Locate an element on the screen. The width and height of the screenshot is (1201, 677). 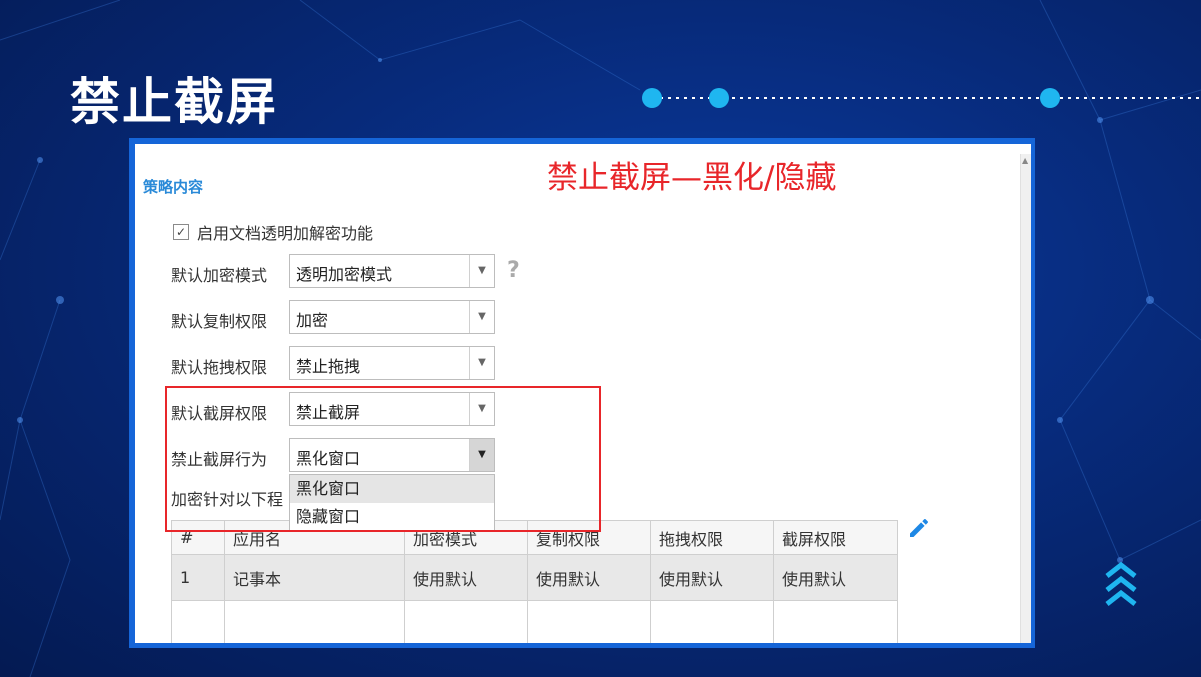
cell-encrypt-mode: 使用默认 is located at coordinates (466, 577).